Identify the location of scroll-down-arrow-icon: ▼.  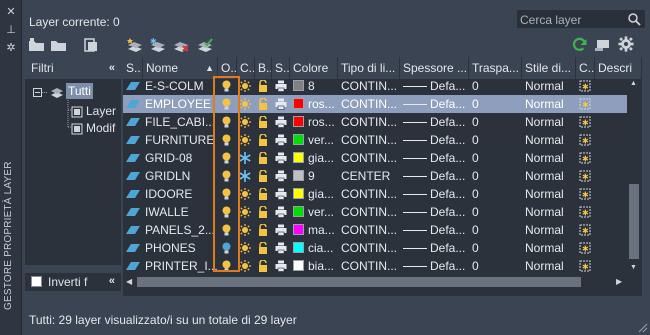
(633, 267).